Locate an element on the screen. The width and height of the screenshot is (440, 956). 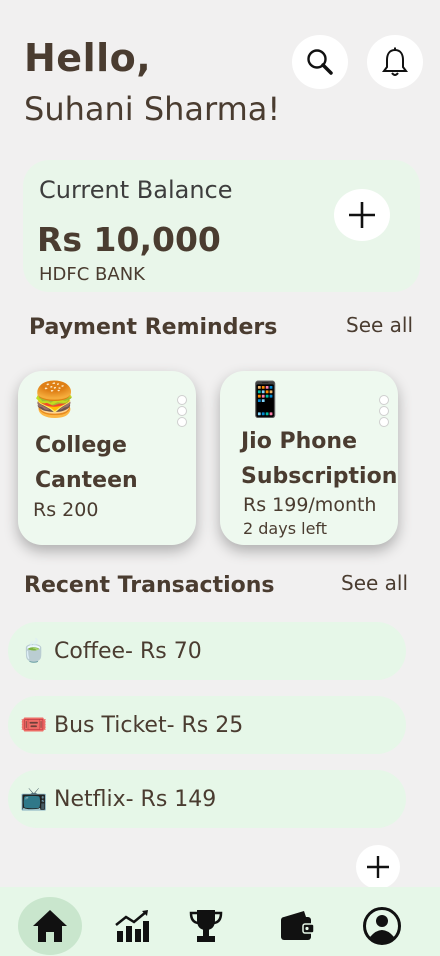
nav-home is located at coordinates (50, 926).